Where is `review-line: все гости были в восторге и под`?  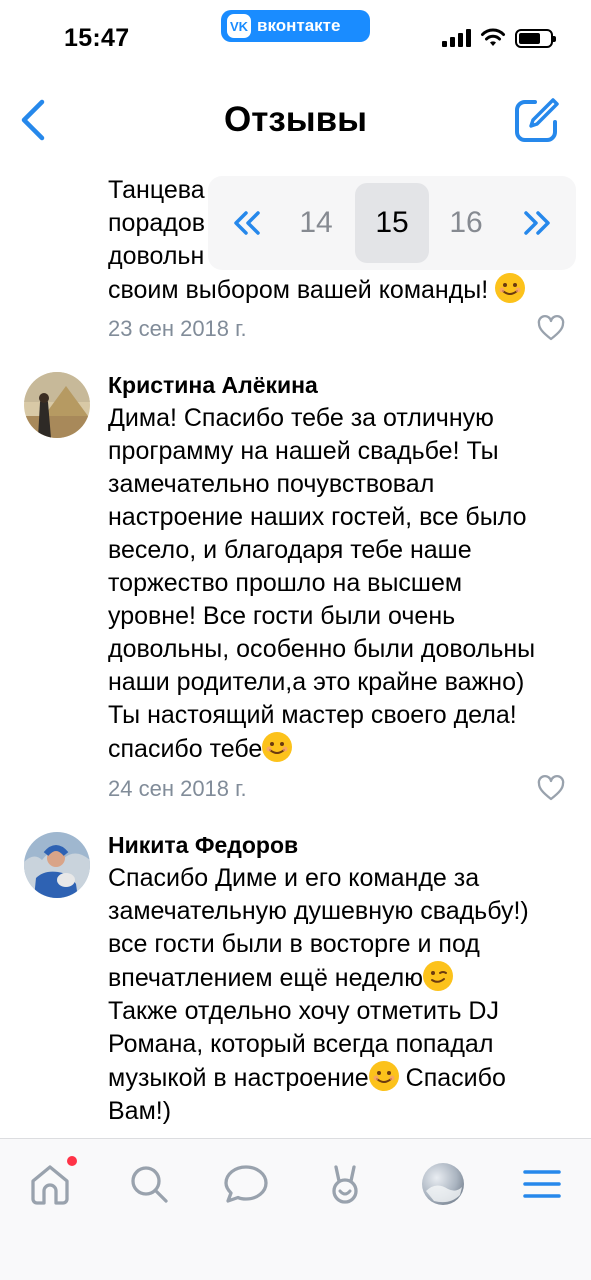 review-line: все гости были в восторге и под is located at coordinates (294, 944).